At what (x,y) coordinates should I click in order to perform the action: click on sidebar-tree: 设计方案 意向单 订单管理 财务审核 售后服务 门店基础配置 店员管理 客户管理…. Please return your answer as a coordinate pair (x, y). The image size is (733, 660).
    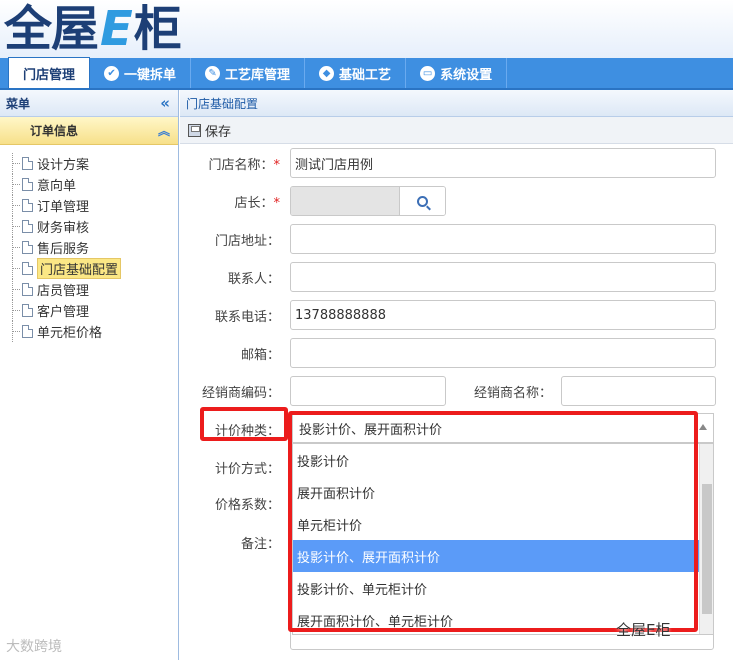
    Looking at the image, I should click on (89, 243).